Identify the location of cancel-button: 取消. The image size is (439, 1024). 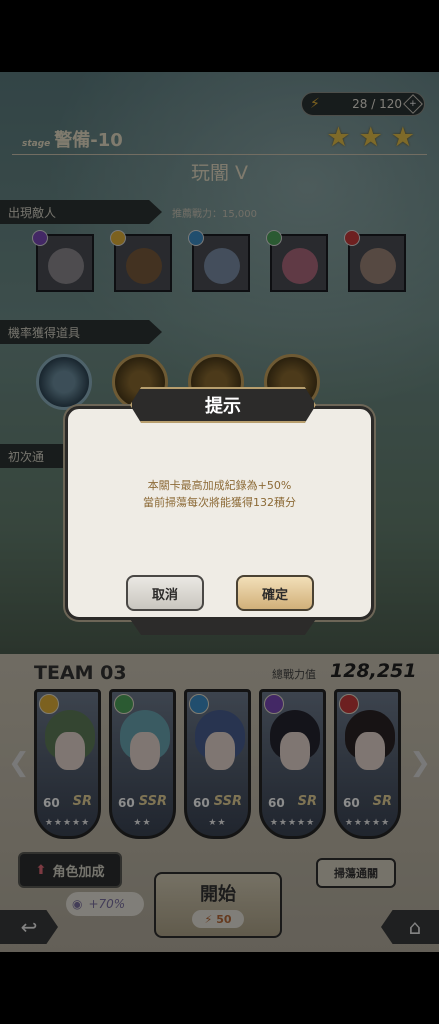
(165, 593).